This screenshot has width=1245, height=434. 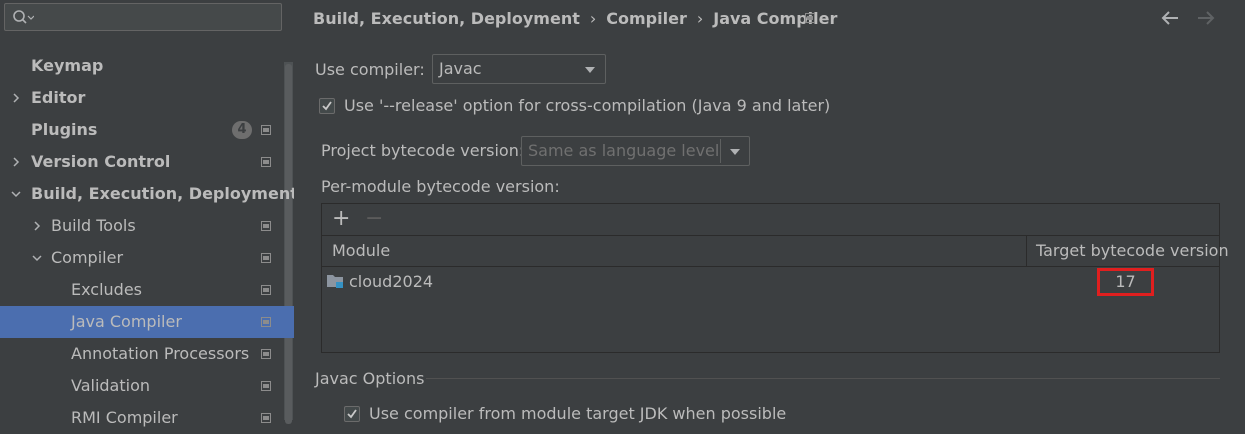 I want to click on project-bytecode-label: Project bytecode version:, so click(x=423, y=150).